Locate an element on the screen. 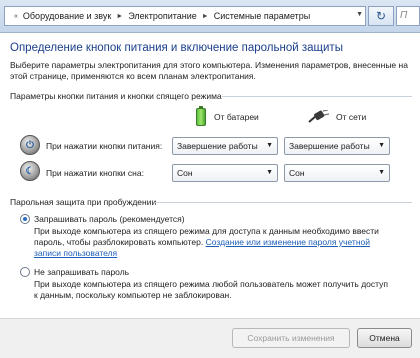  cancel-button: Отмена is located at coordinates (384, 338).